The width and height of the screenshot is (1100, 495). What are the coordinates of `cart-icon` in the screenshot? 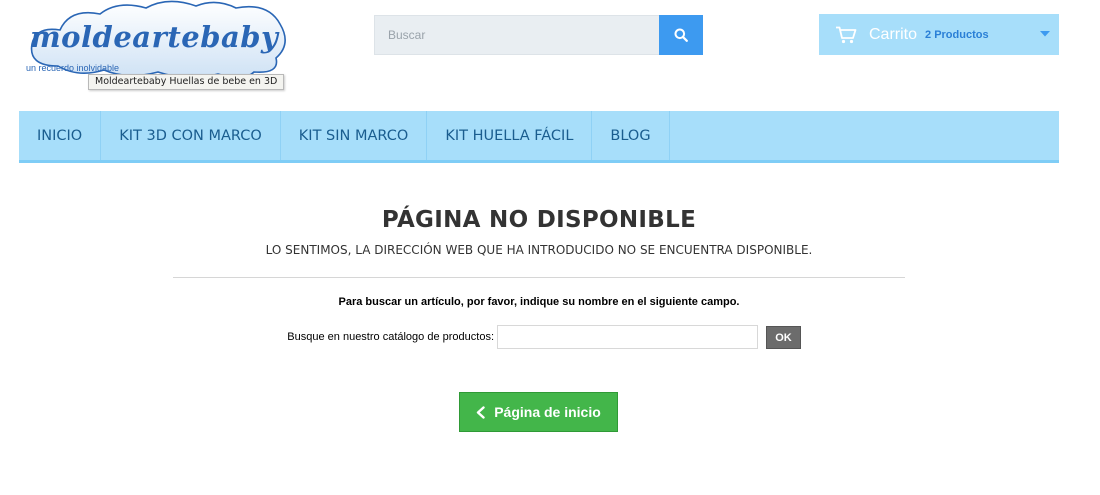 It's located at (846, 34).